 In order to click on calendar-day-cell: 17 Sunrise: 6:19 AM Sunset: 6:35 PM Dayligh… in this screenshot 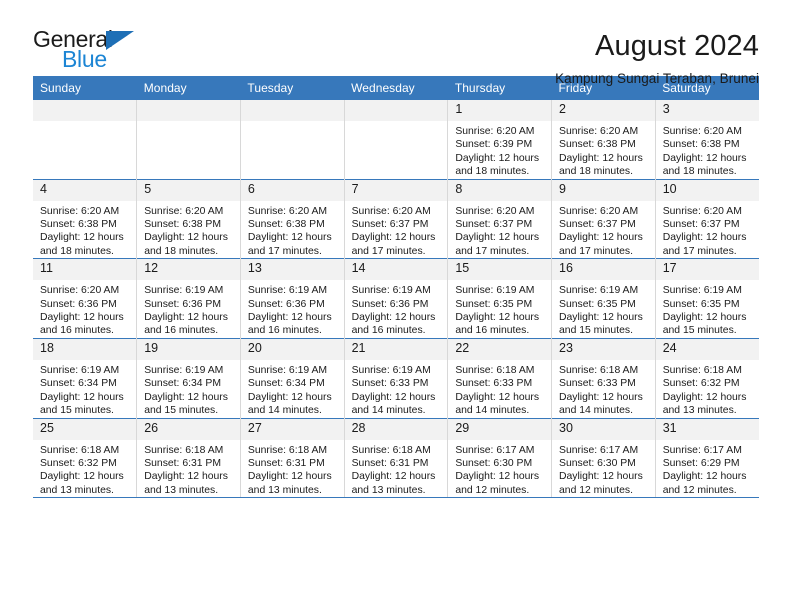, I will do `click(707, 298)`.